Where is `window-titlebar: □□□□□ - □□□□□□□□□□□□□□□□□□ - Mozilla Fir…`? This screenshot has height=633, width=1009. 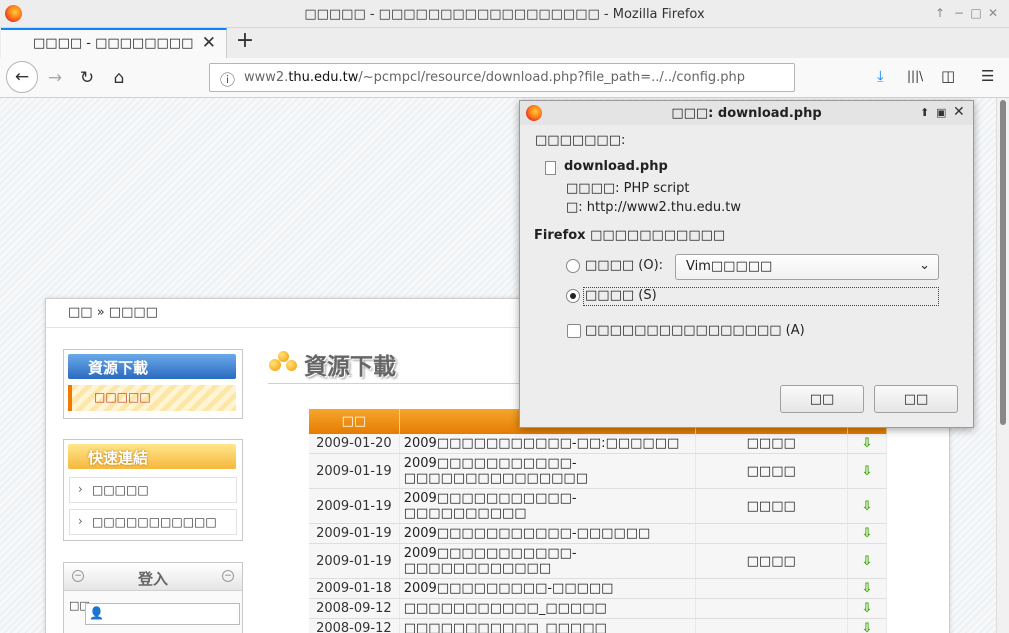 window-titlebar: □□□□□ - □□□□□□□□□□□□□□□□□□ - Mozilla Fir… is located at coordinates (504, 14).